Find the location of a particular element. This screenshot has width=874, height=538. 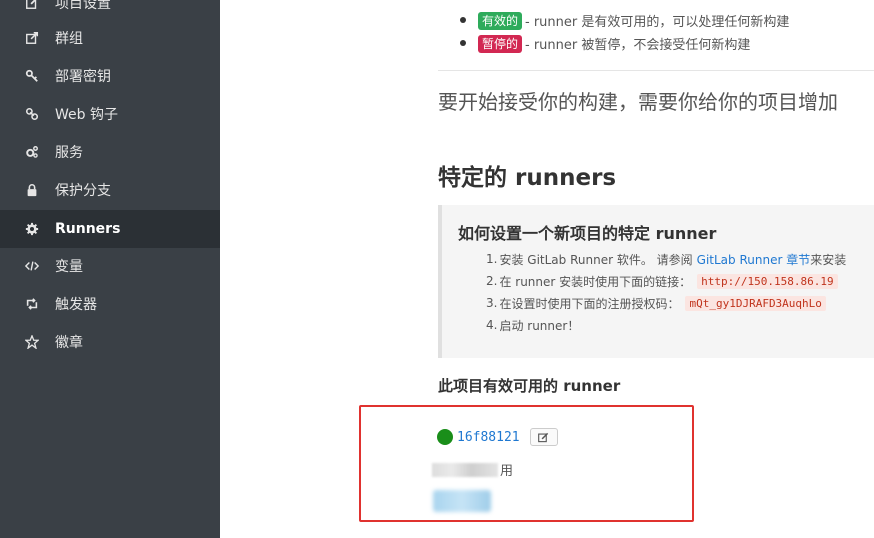

active-badge: 有效的 is located at coordinates (500, 20).